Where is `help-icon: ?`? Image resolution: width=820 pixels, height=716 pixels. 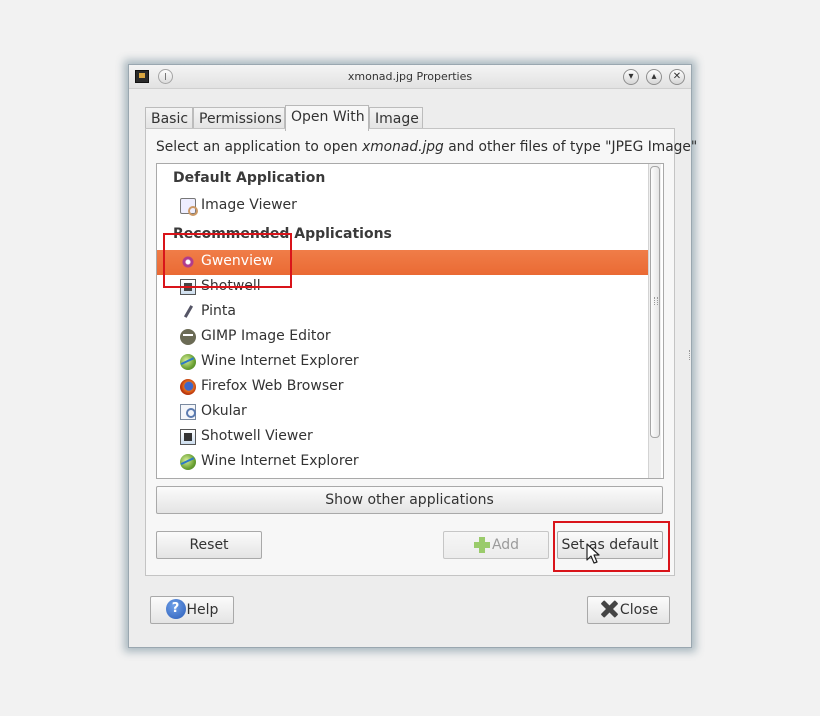 help-icon: ? is located at coordinates (175, 609).